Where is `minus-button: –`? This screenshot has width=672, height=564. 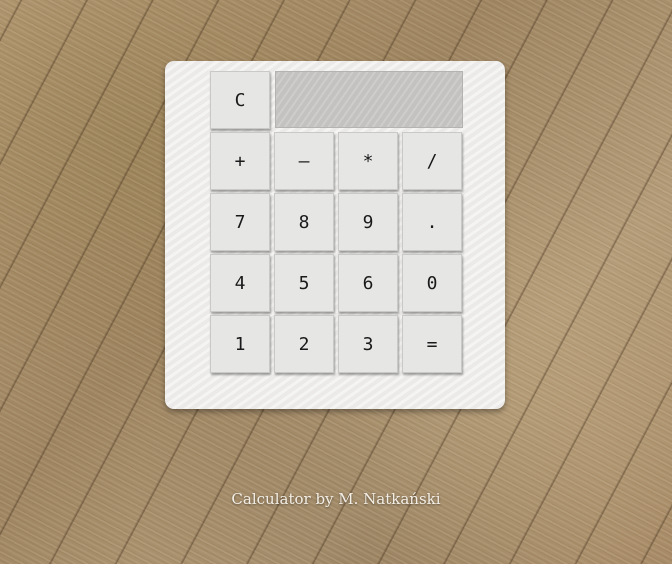 minus-button: – is located at coordinates (304, 161).